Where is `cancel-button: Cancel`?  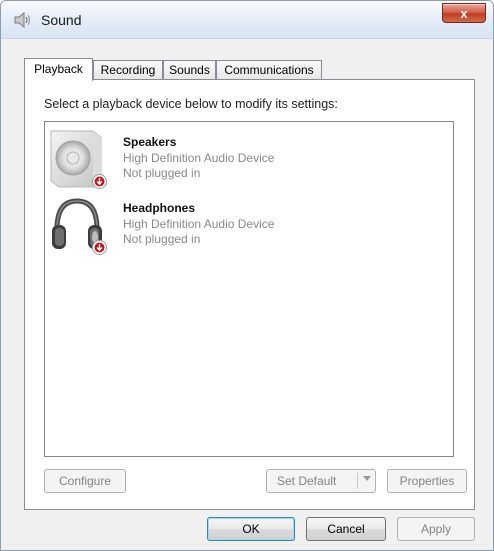
cancel-button: Cancel is located at coordinates (346, 529).